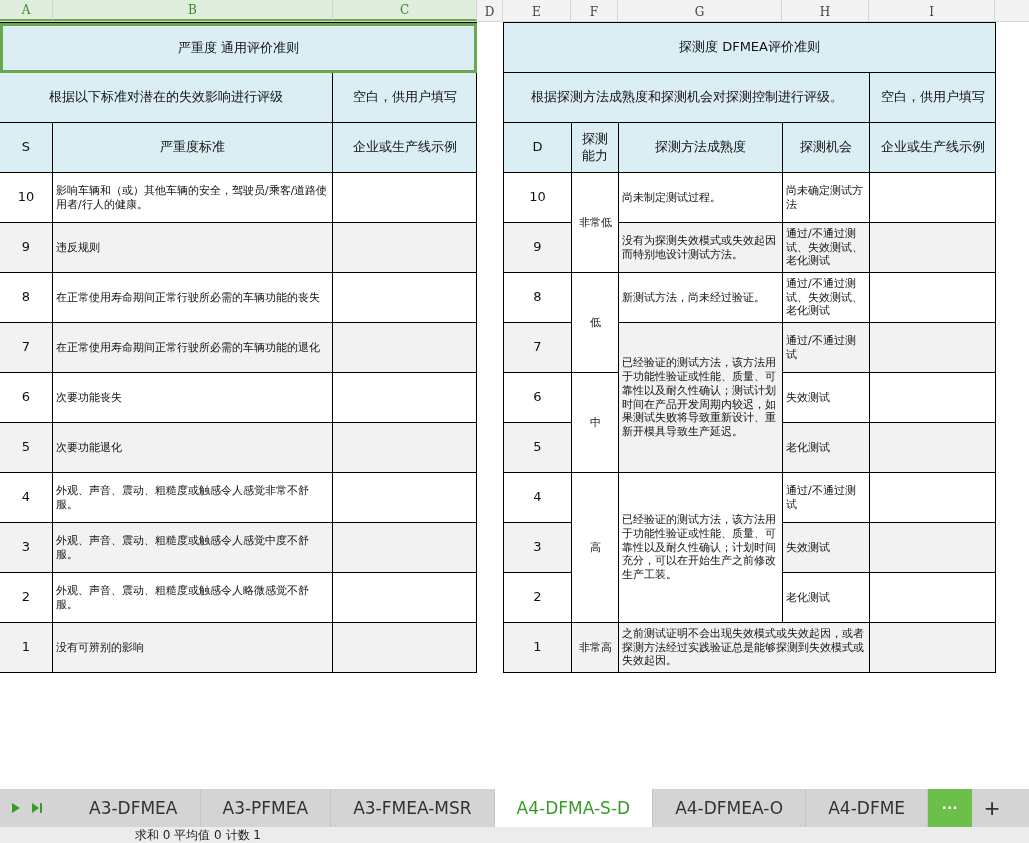 The height and width of the screenshot is (843, 1029). Describe the element at coordinates (826, 198) in the screenshot. I see `opportunity-cell: 尚未确定测试方法` at that location.